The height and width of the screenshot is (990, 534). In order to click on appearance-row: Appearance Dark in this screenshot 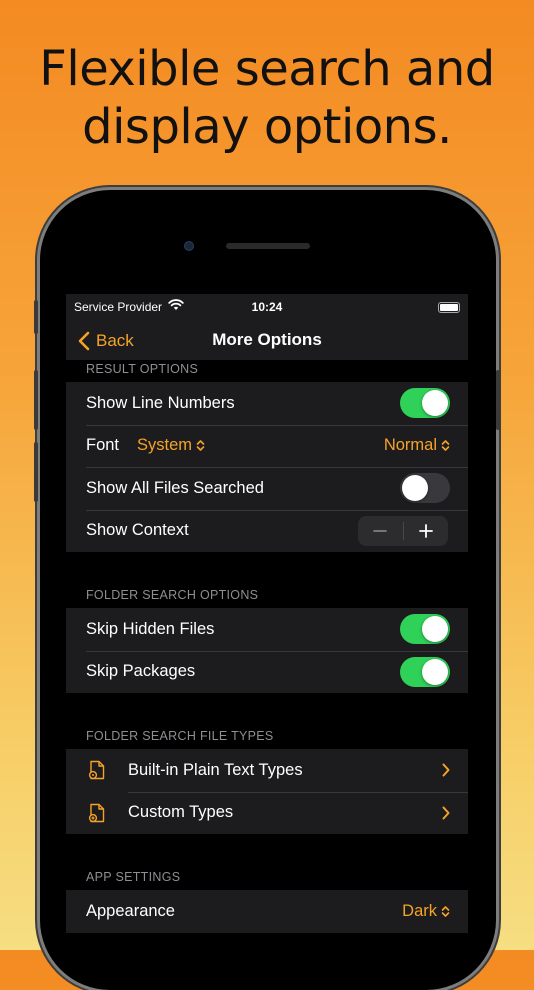, I will do `click(267, 911)`.